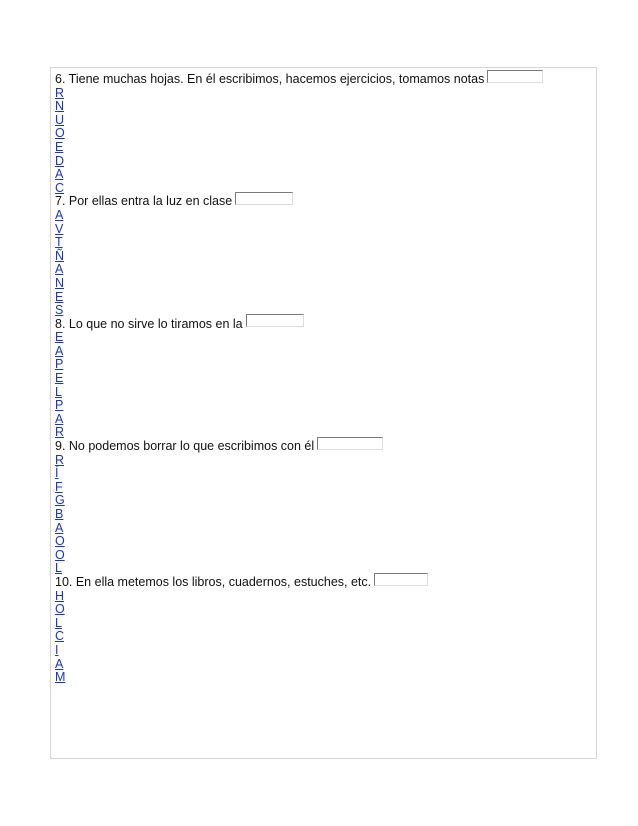  What do you see at coordinates (62, 256) in the screenshot?
I see `letter-link: Ñ` at bounding box center [62, 256].